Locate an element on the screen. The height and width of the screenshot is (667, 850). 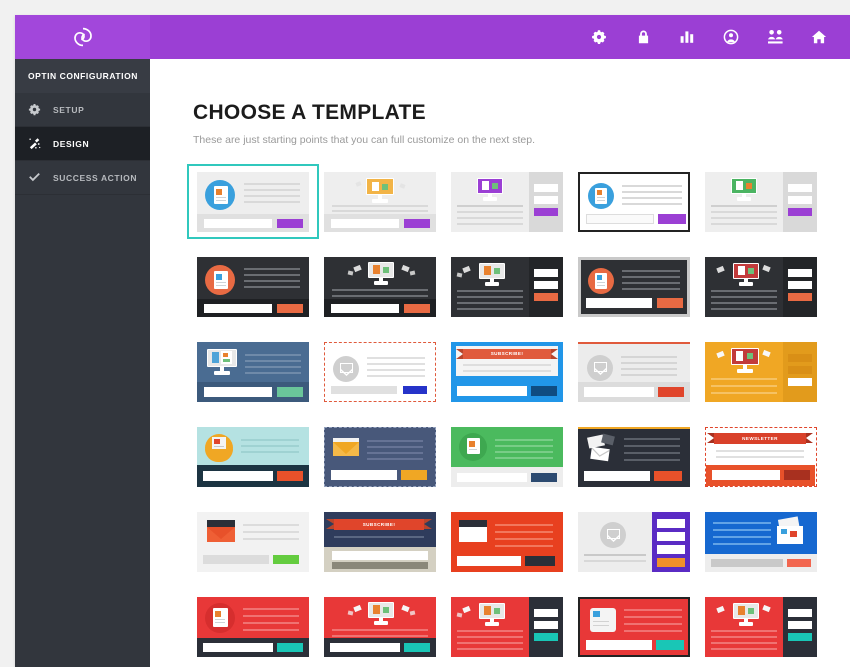
users-icon is located at coordinates (775, 37).